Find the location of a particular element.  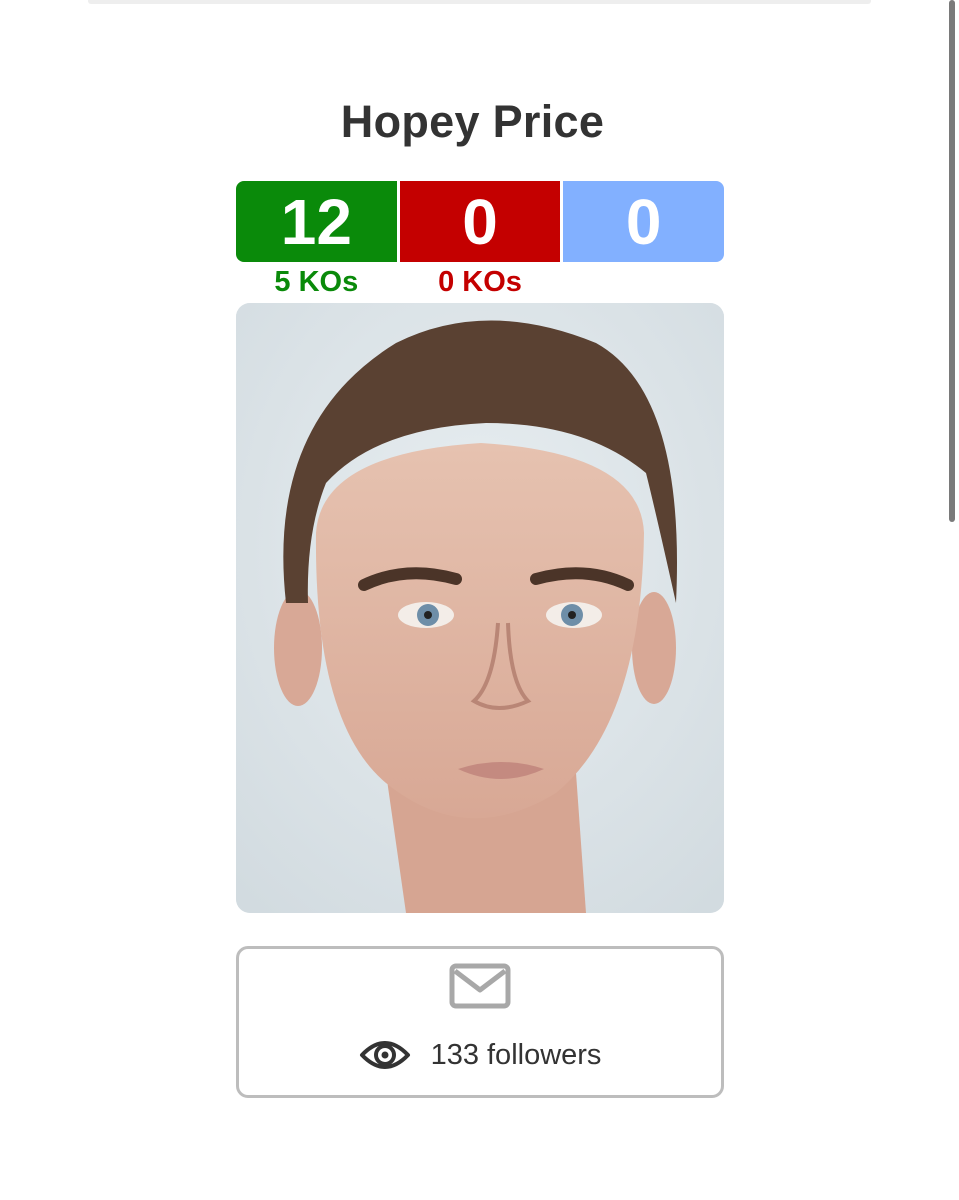

fight-record: 12 0 0 is located at coordinates (480, 221).